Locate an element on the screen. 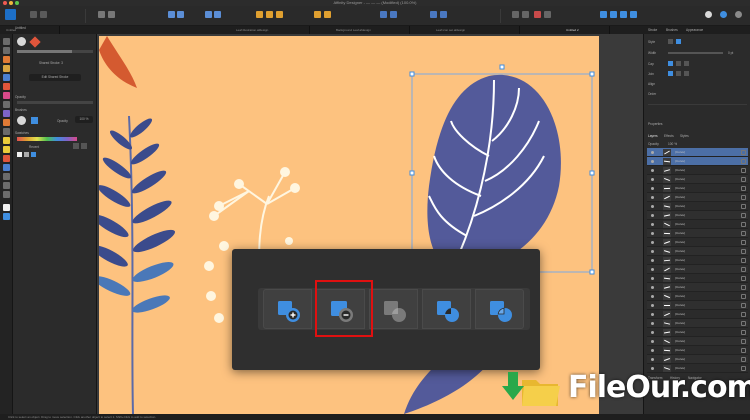 The image size is (750, 420). insert-top-icon is located at coordinates (279, 14).